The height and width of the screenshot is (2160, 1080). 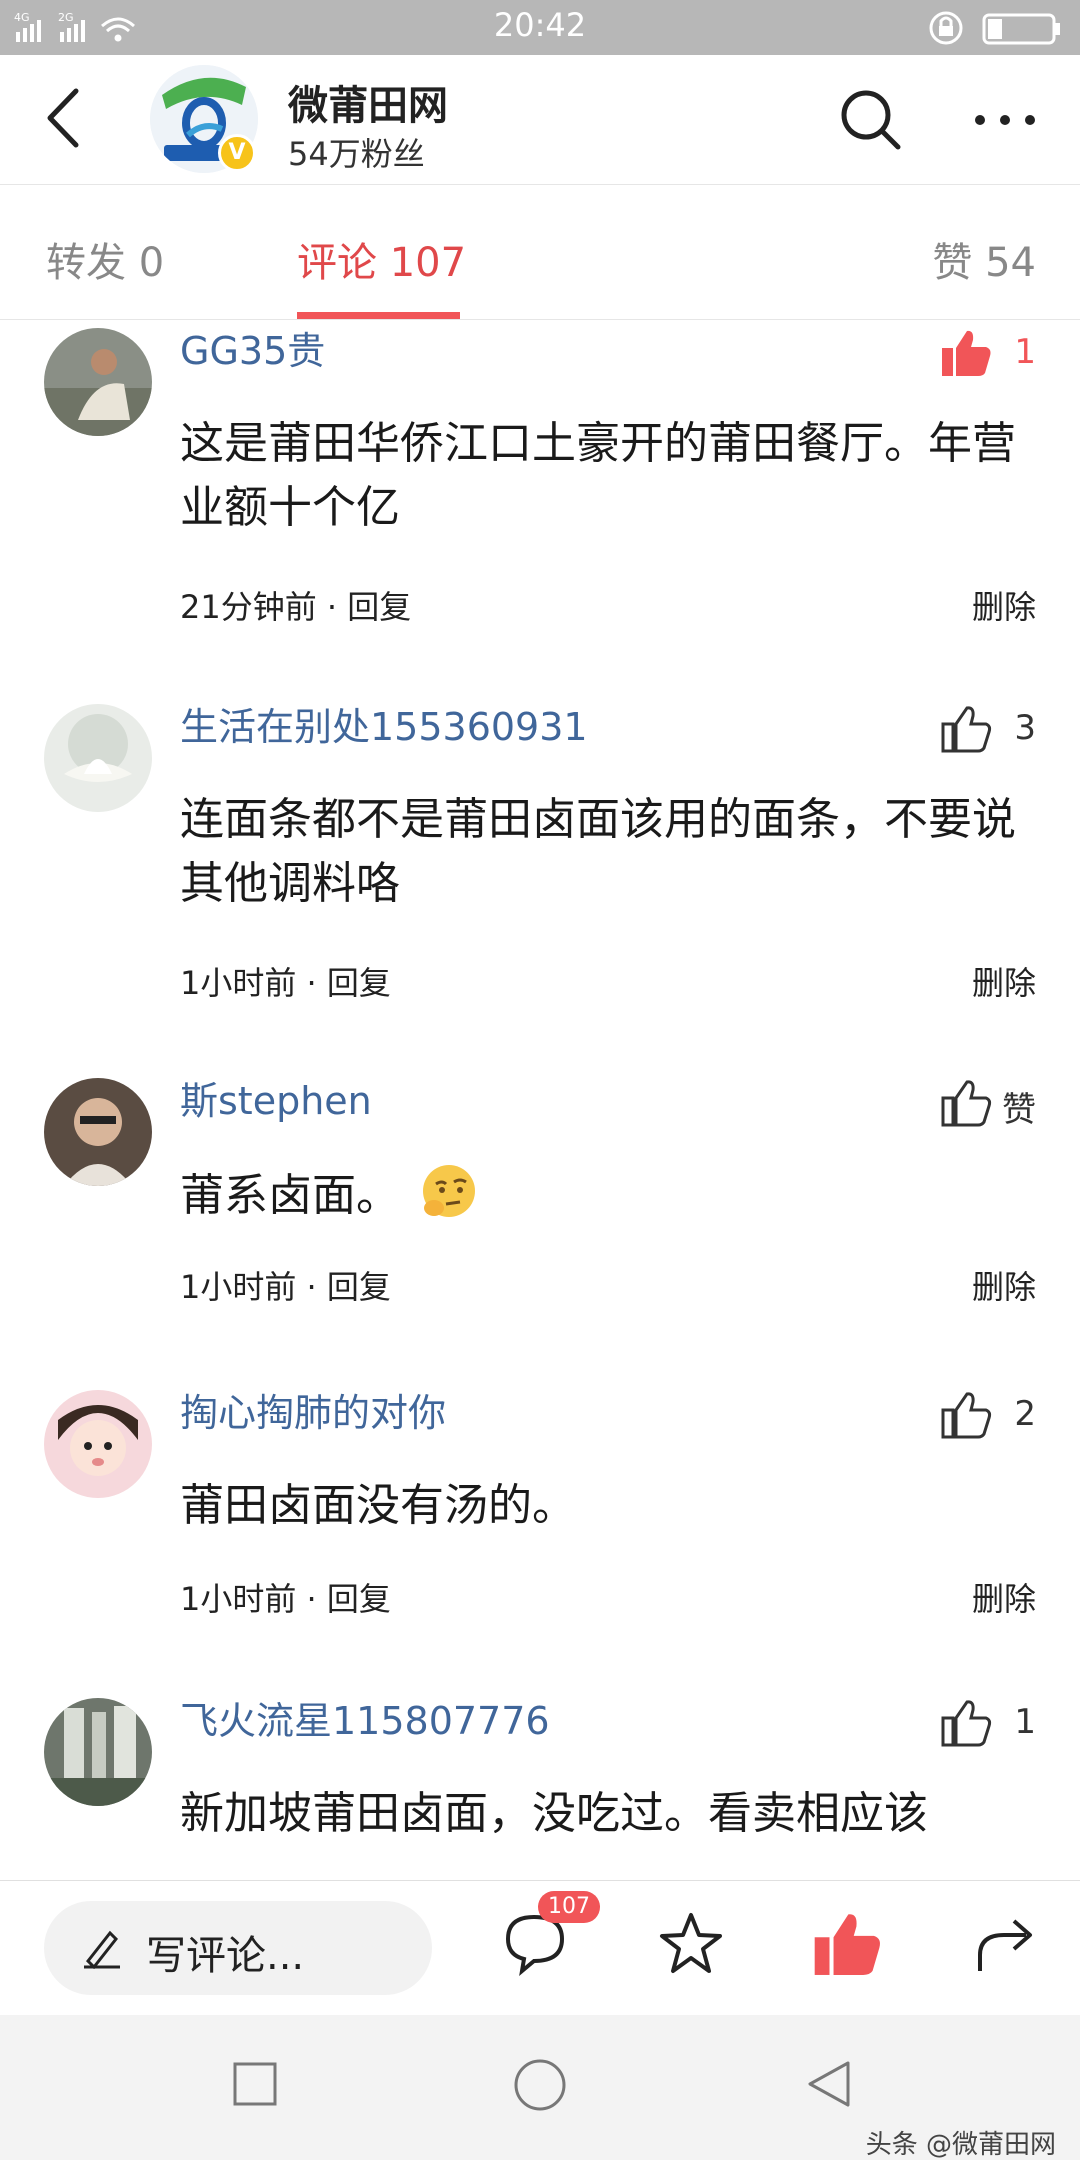 What do you see at coordinates (1005, 120) in the screenshot?
I see `more-dots-icon` at bounding box center [1005, 120].